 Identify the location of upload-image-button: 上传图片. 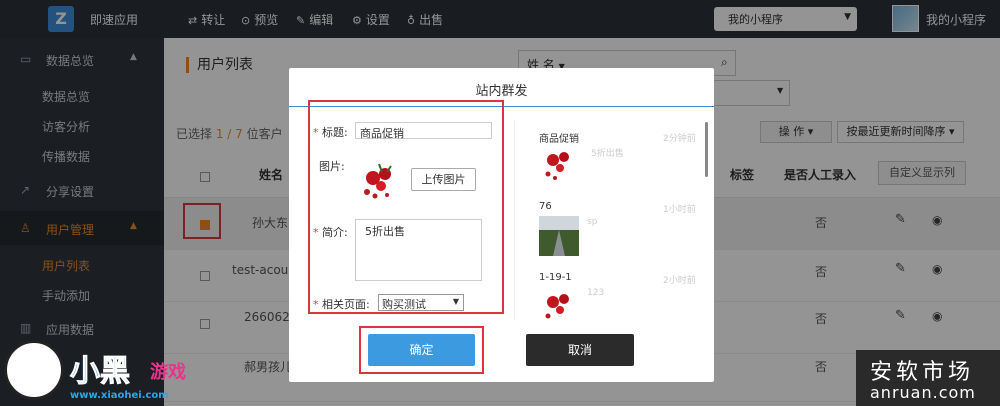
(443, 179).